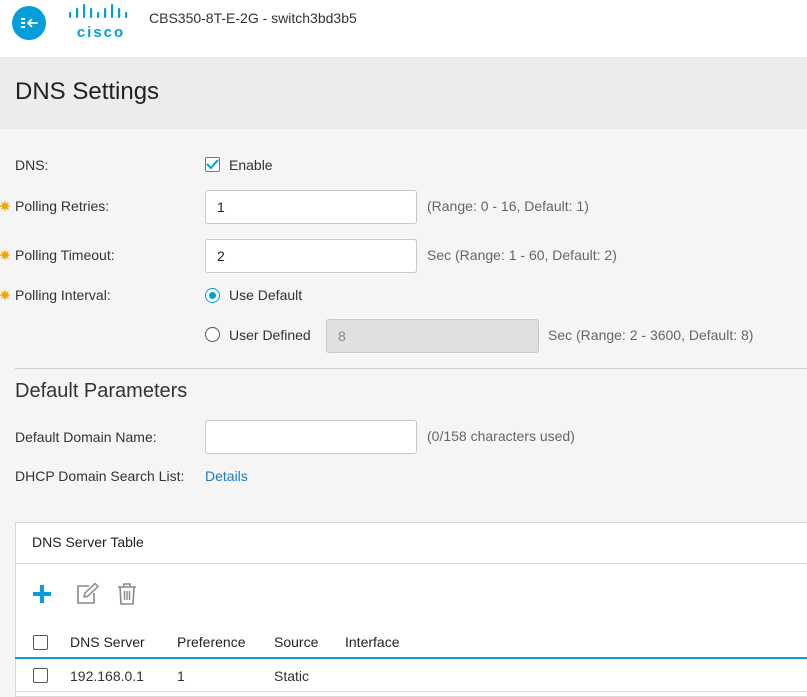  I want to click on cisco-wordmark: cisco, so click(101, 32).